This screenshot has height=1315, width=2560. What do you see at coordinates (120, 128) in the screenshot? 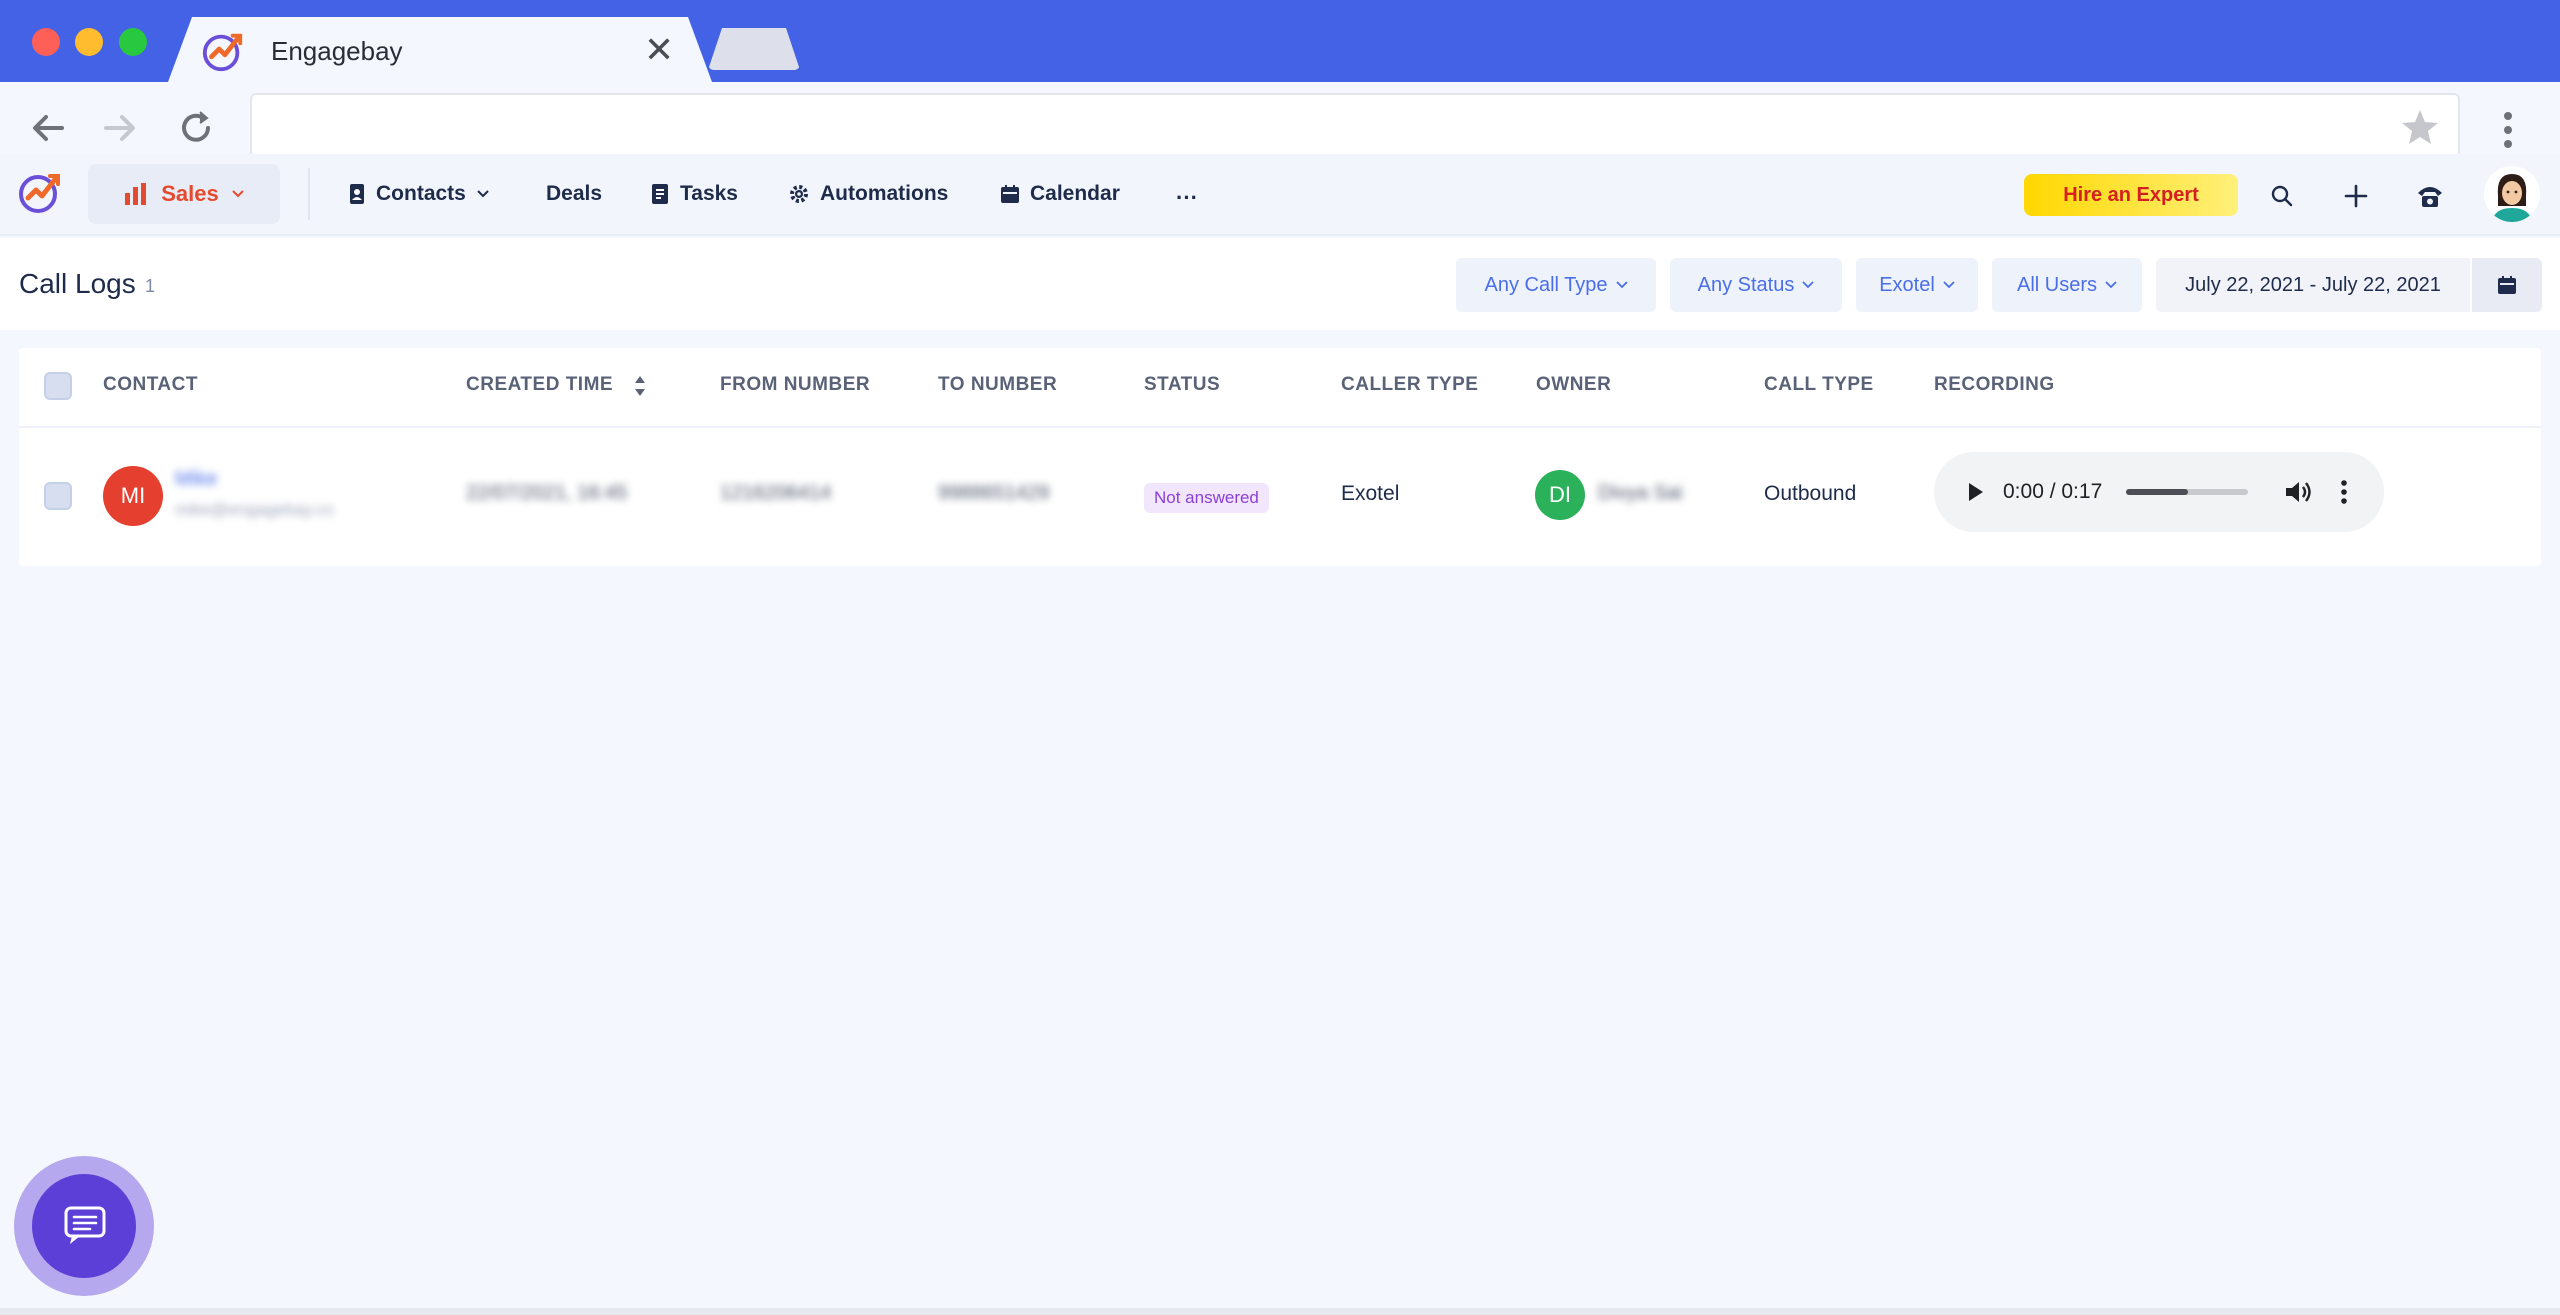
I see `forward-arrow-icon` at bounding box center [120, 128].